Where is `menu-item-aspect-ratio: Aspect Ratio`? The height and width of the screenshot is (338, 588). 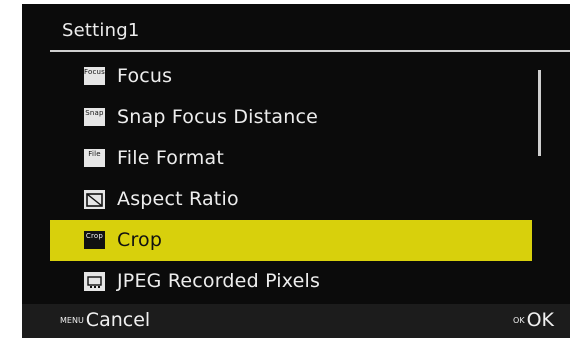
menu-item-aspect-ratio: Aspect Ratio is located at coordinates (291, 199).